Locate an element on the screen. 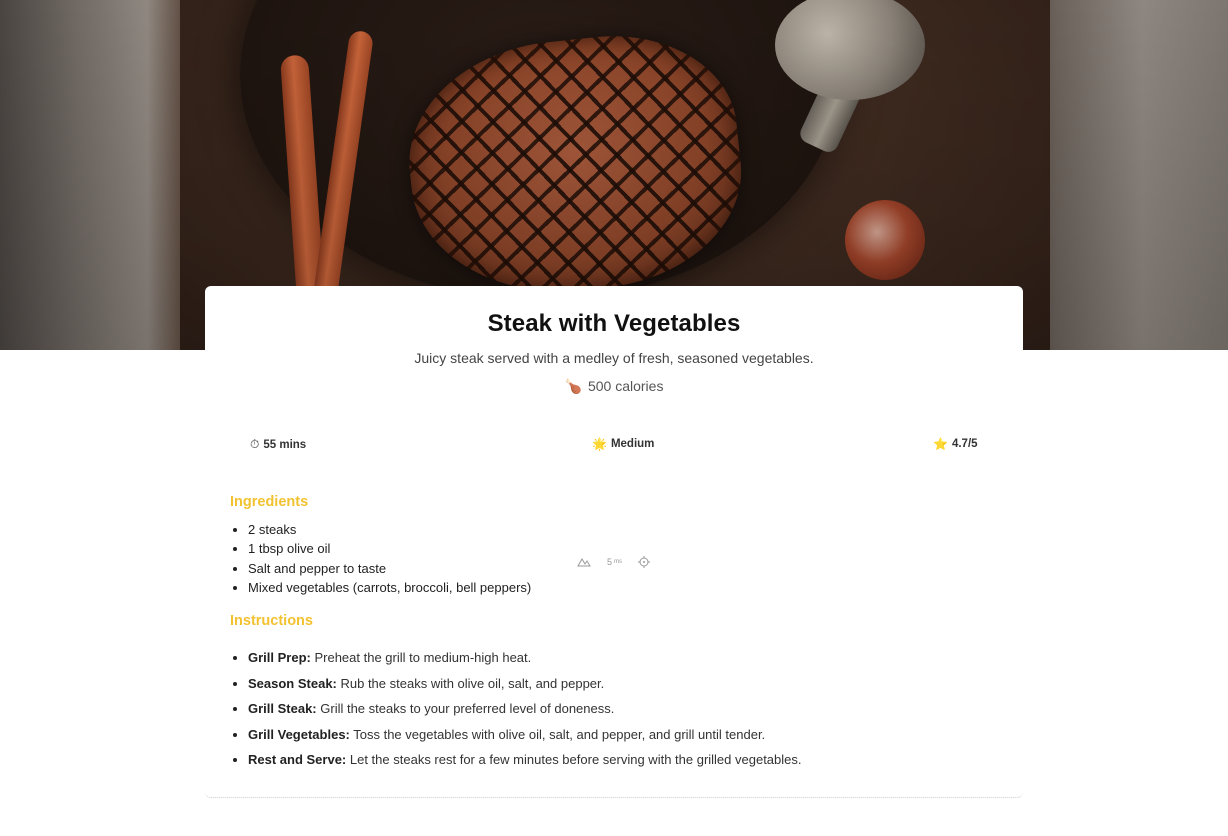 The image size is (1228, 836). difficulty: 🌟 Medium is located at coordinates (623, 444).